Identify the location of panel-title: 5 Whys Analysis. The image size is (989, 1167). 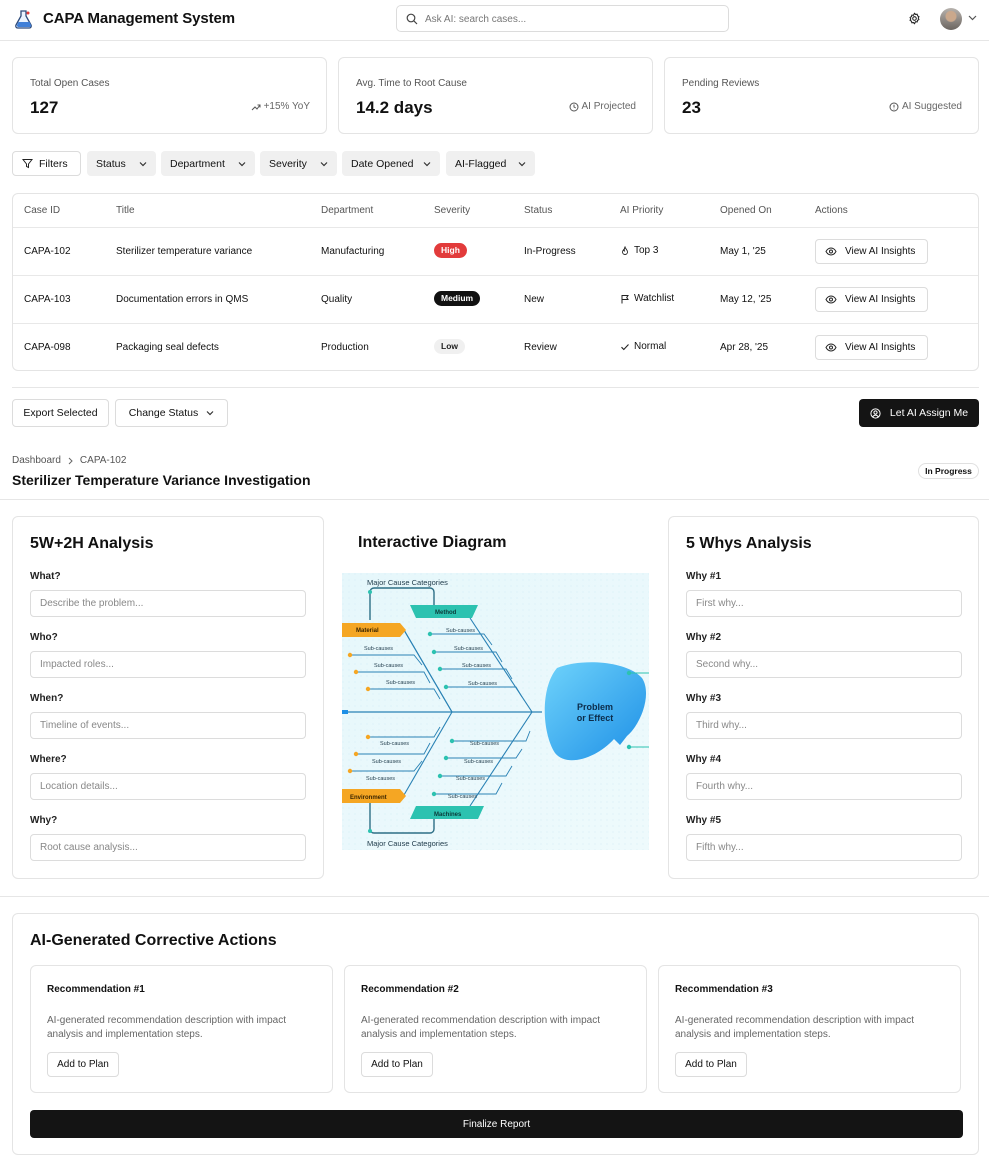
(749, 543).